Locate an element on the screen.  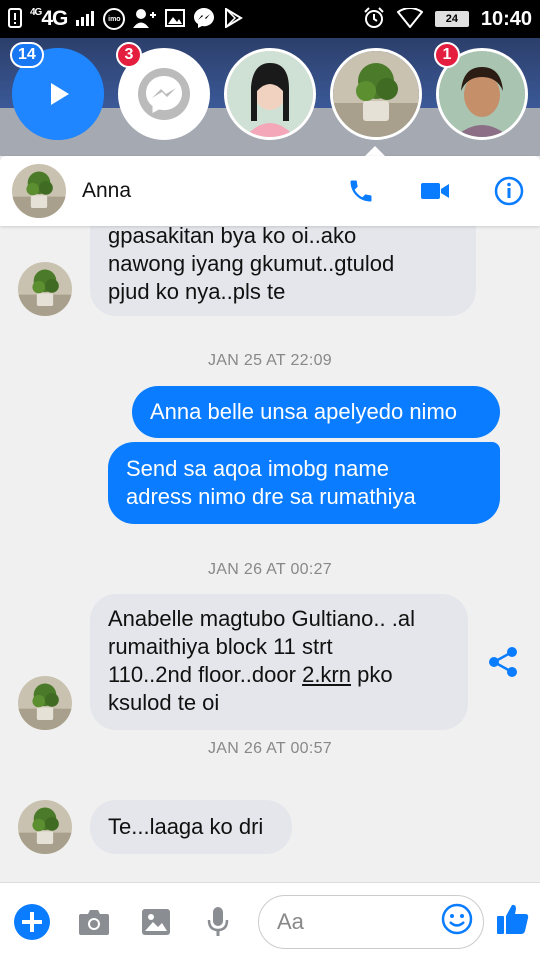
clock: 10:40 is located at coordinates (506, 18).